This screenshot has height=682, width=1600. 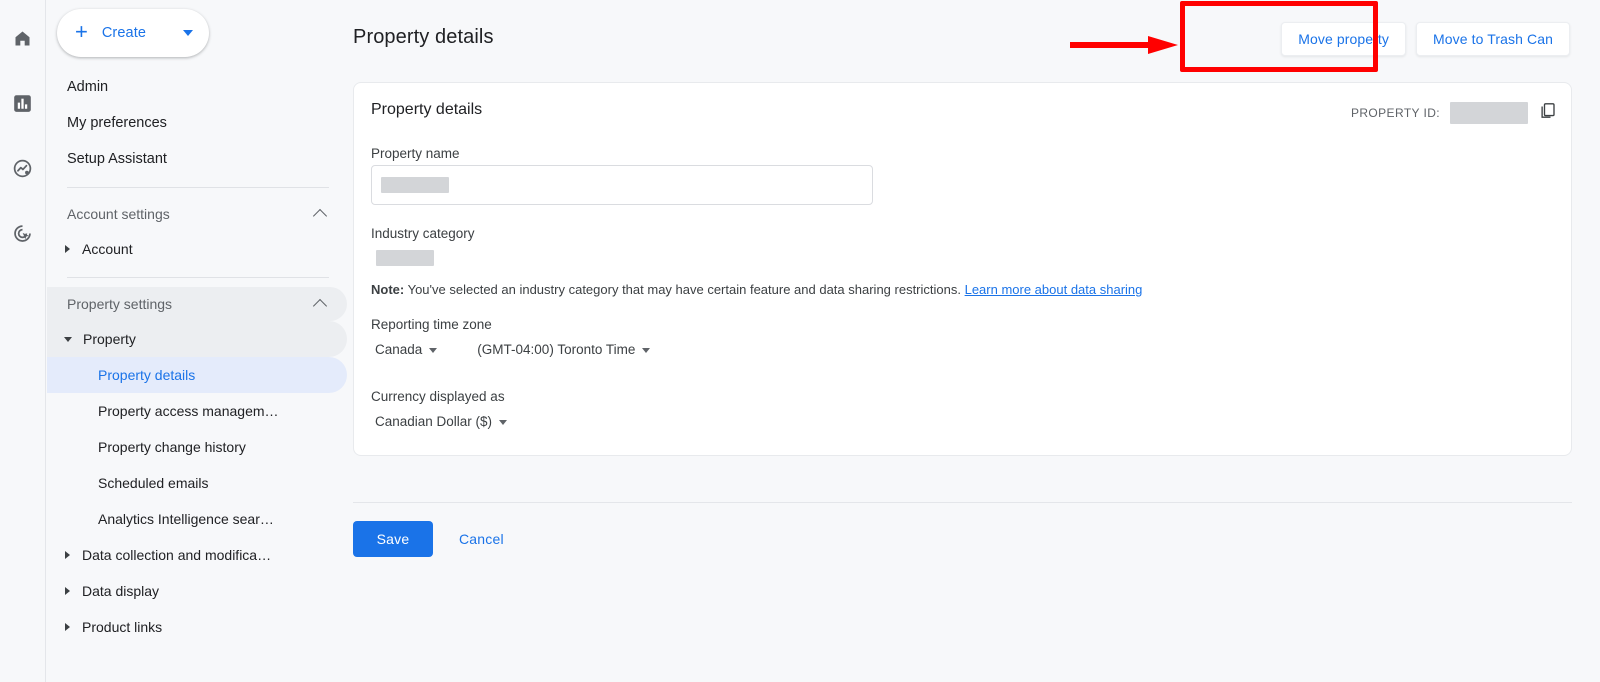 What do you see at coordinates (556, 349) in the screenshot?
I see `timezone-zone-value: (GMT-04:00) Toronto Time` at bounding box center [556, 349].